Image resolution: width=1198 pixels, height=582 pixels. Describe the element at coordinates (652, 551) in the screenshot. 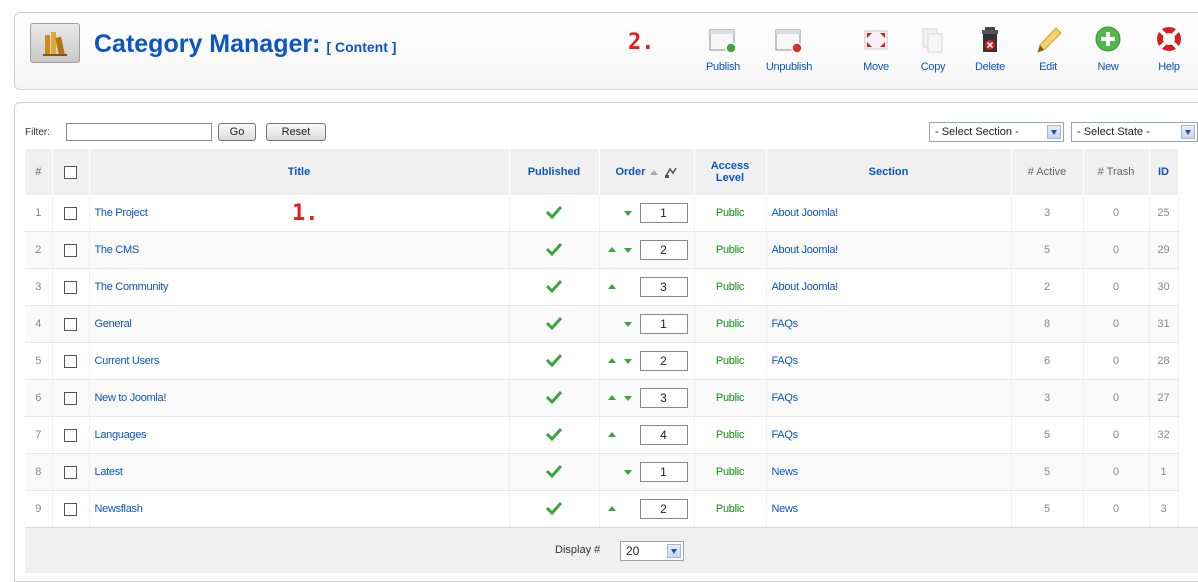

I see `display-limit-select: 20` at that location.